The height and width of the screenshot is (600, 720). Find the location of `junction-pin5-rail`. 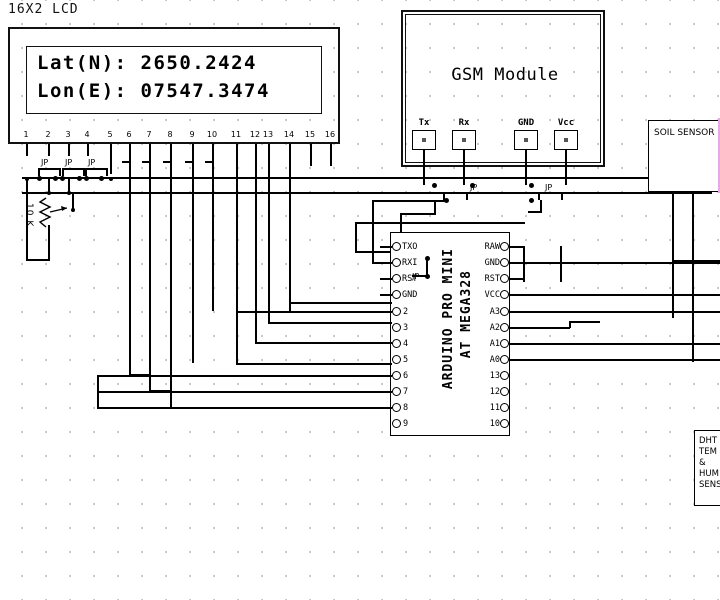

junction-pin5-rail is located at coordinates (110, 178).